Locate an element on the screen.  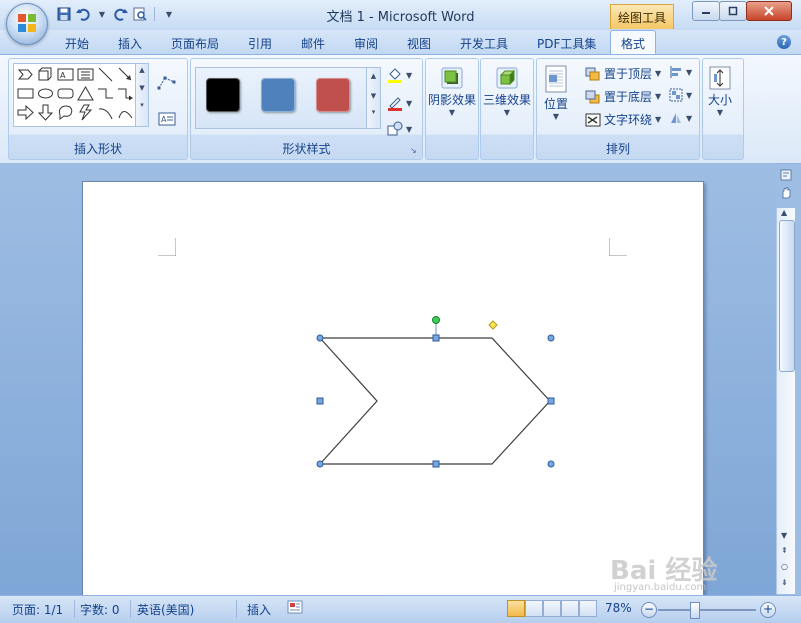
bring-to-front-button: 置于顶层 ▼ is located at coordinates (623, 73).